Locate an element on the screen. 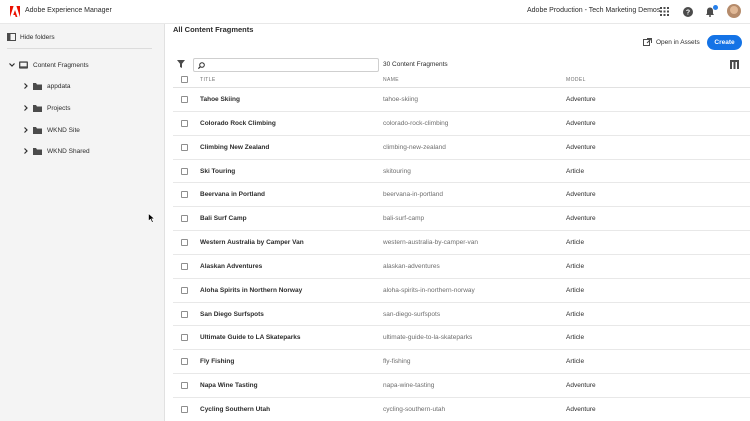 The width and height of the screenshot is (750, 421). select-all-checkbox is located at coordinates (184, 79).